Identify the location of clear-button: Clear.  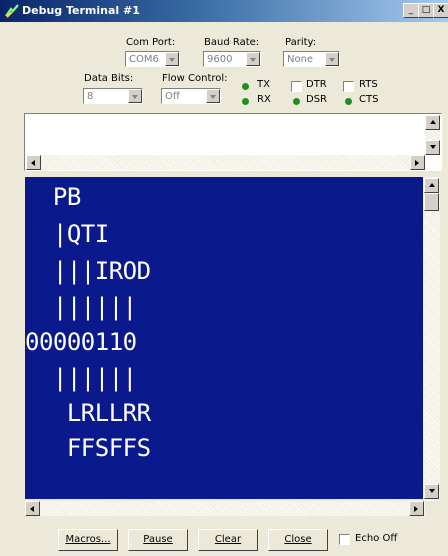
(228, 540).